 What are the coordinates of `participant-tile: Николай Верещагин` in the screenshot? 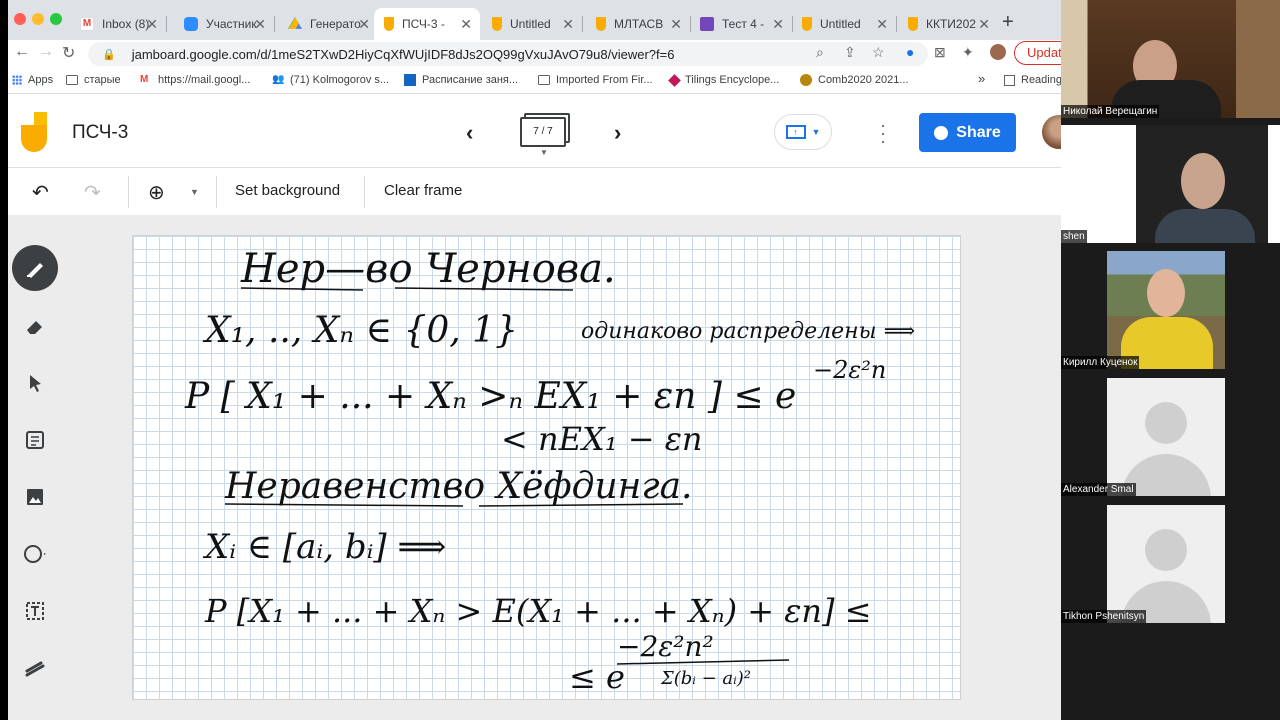 It's located at (1170, 59).